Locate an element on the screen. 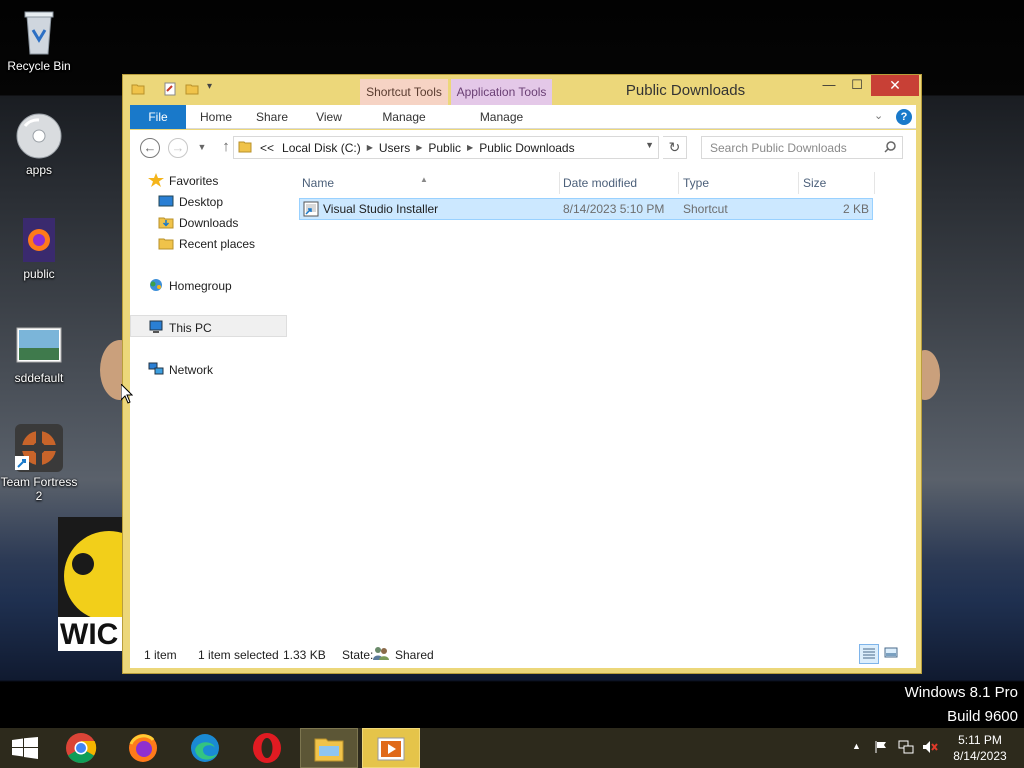 This screenshot has height=768, width=1024. column-date-label: Date modified is located at coordinates (600, 183).